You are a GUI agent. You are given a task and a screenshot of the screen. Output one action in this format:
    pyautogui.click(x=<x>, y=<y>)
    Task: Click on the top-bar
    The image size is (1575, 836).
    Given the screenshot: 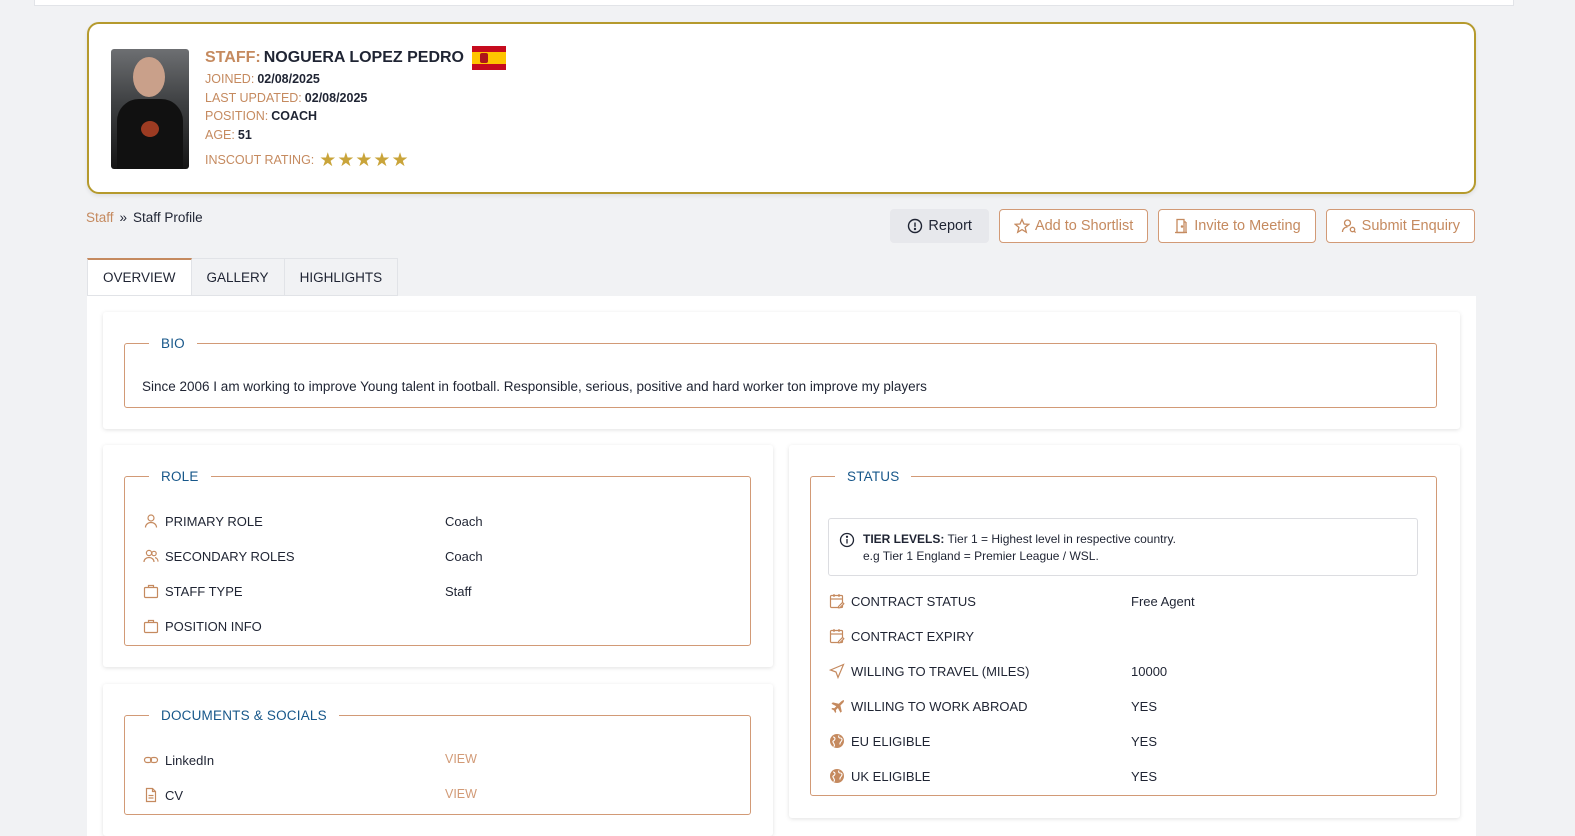 What is the action you would take?
    pyautogui.click(x=774, y=3)
    